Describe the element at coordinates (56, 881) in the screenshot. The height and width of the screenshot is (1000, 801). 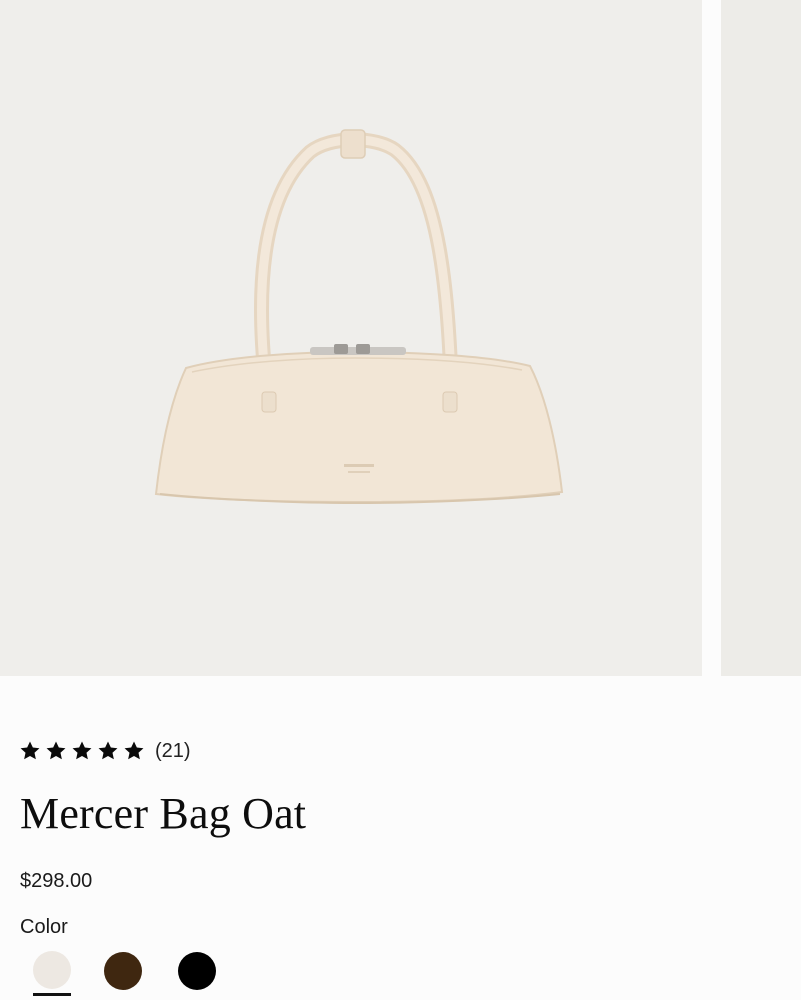
I see `product-price: $298.00` at that location.